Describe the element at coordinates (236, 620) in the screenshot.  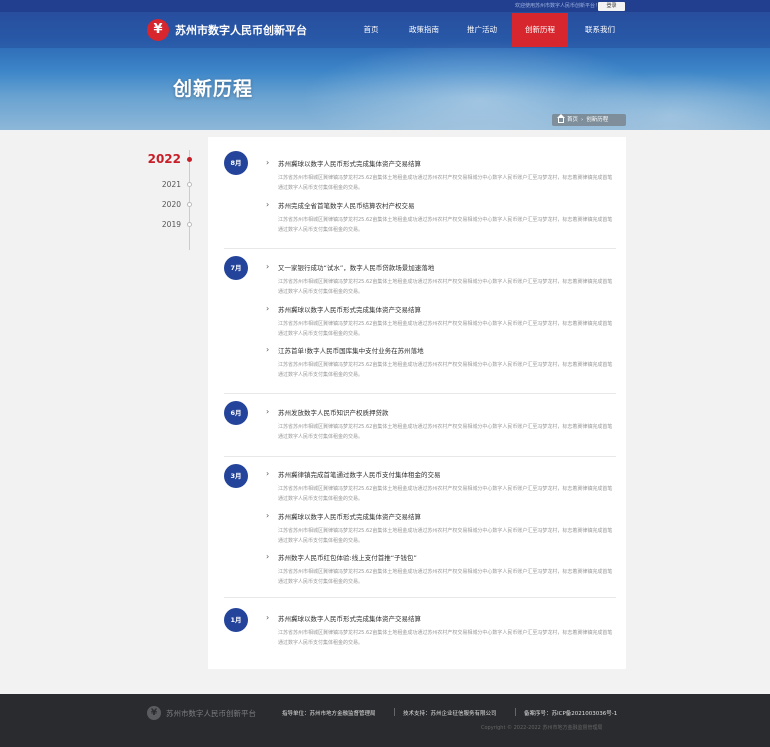
I see `month-badge: 1月` at that location.